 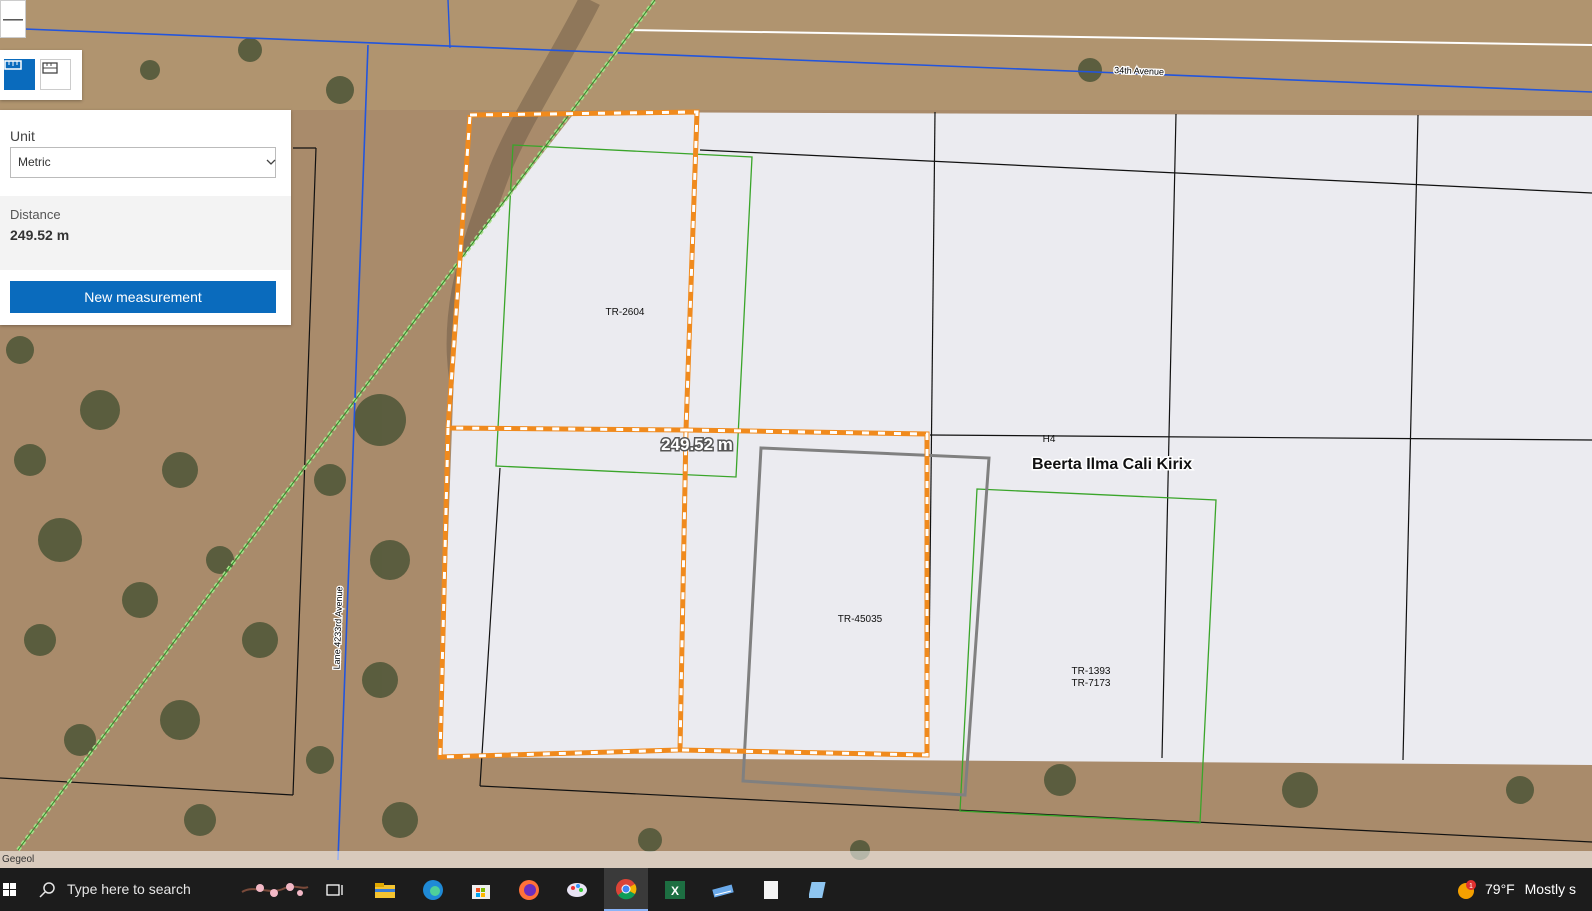 What do you see at coordinates (13, 19) in the screenshot?
I see `zoom-out-button: —` at bounding box center [13, 19].